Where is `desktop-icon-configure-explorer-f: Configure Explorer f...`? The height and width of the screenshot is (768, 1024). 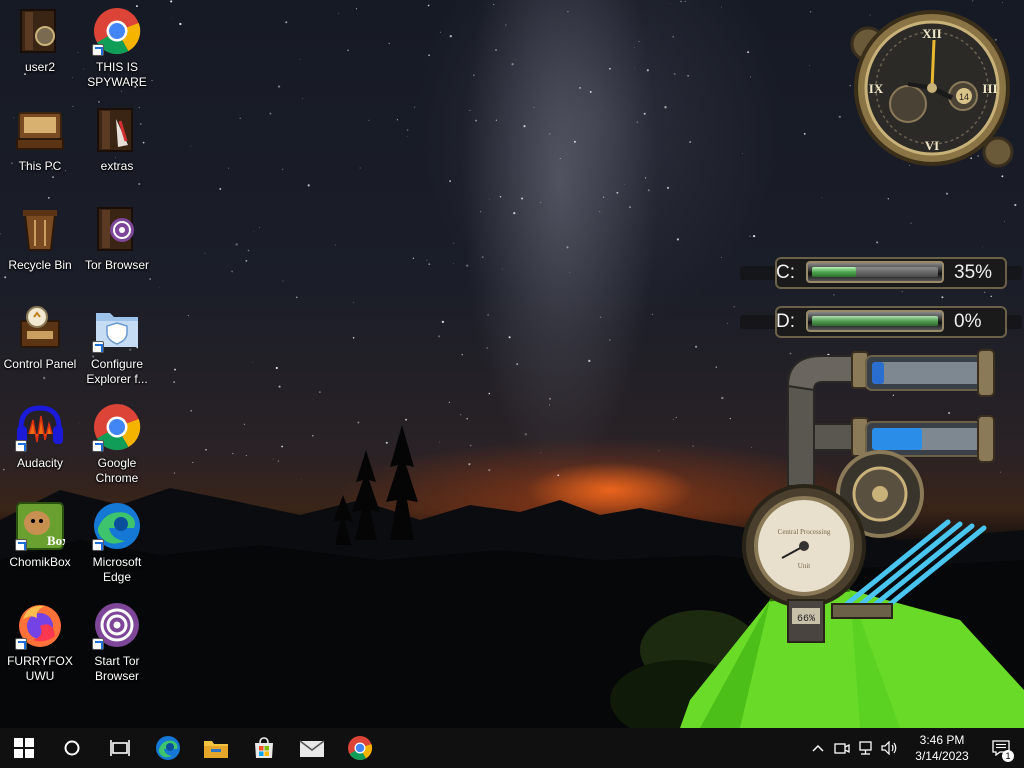 desktop-icon-configure-explorer-f: Configure Explorer f... is located at coordinates (117, 345).